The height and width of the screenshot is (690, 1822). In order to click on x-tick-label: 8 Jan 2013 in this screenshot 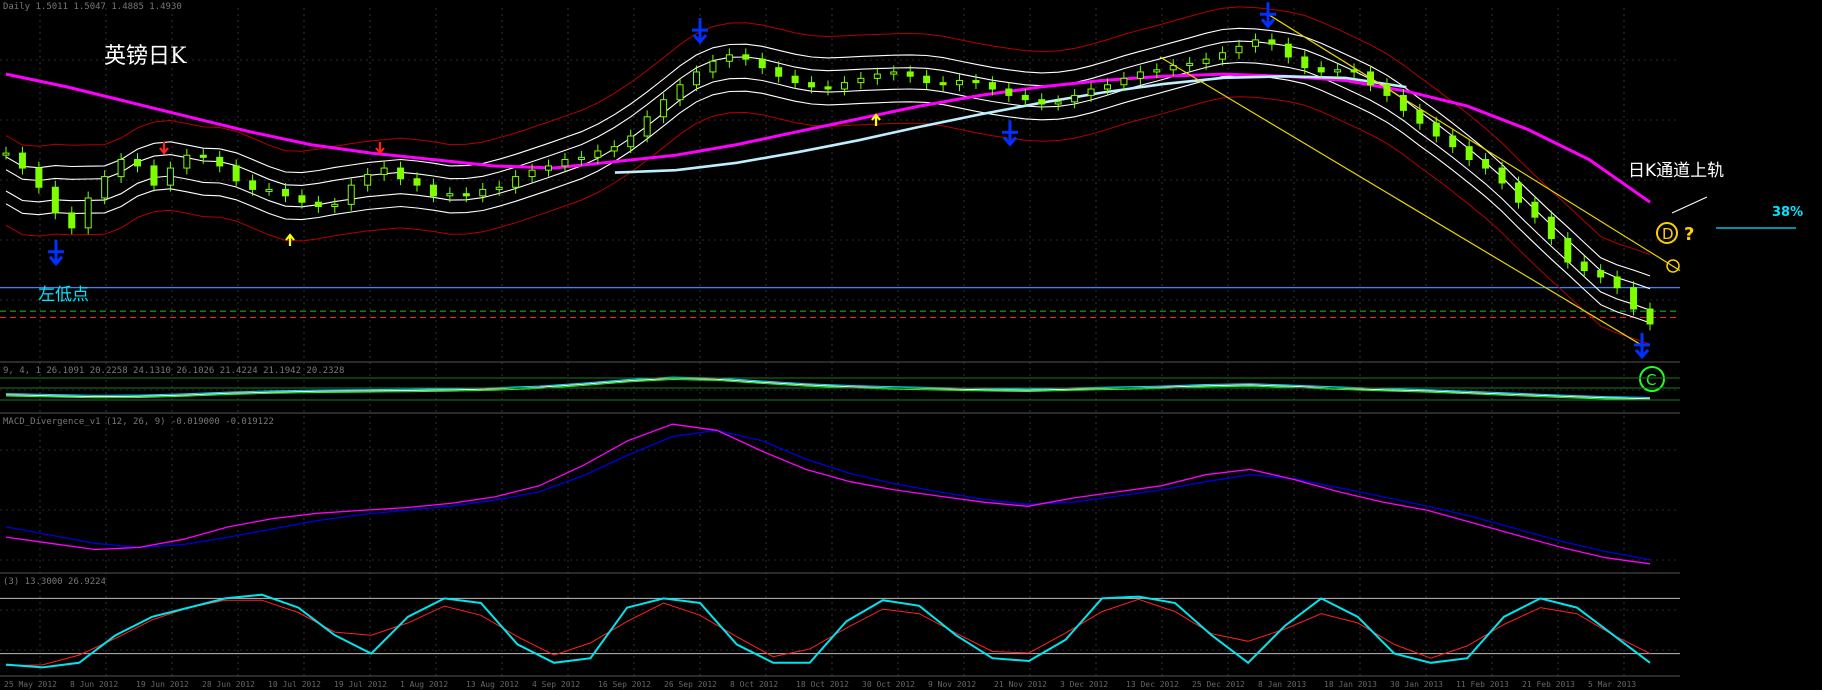, I will do `click(1282, 684)`.